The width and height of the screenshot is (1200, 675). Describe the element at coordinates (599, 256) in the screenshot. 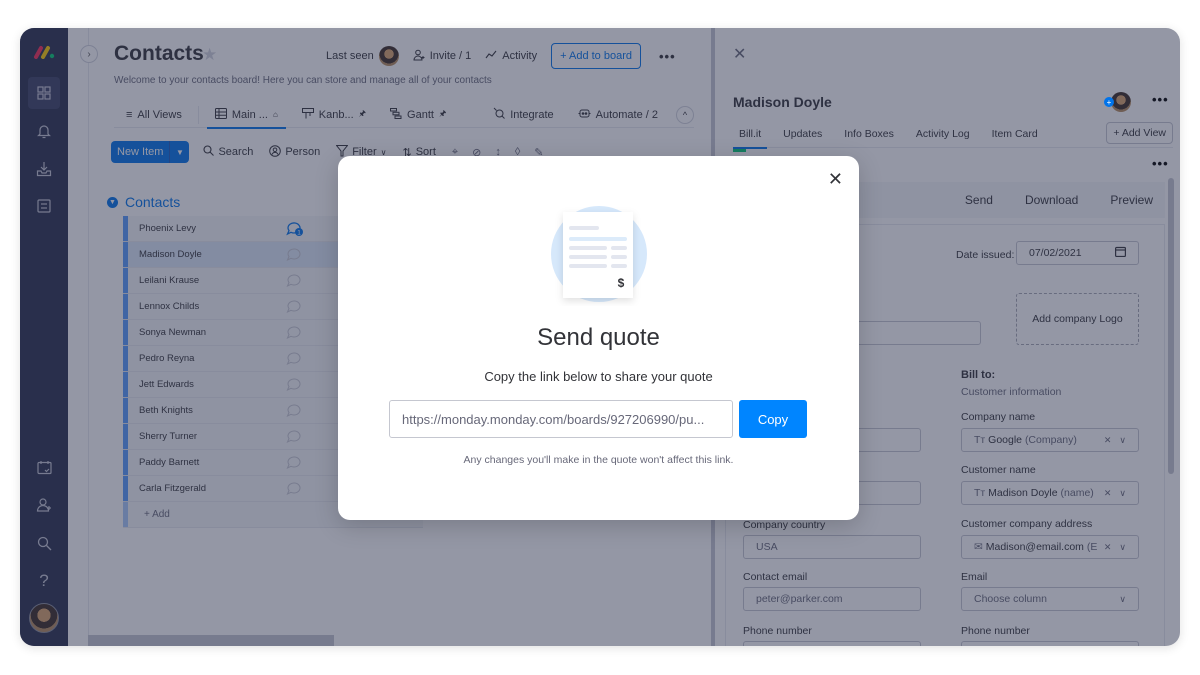

I see `quote-document-icon: $` at that location.